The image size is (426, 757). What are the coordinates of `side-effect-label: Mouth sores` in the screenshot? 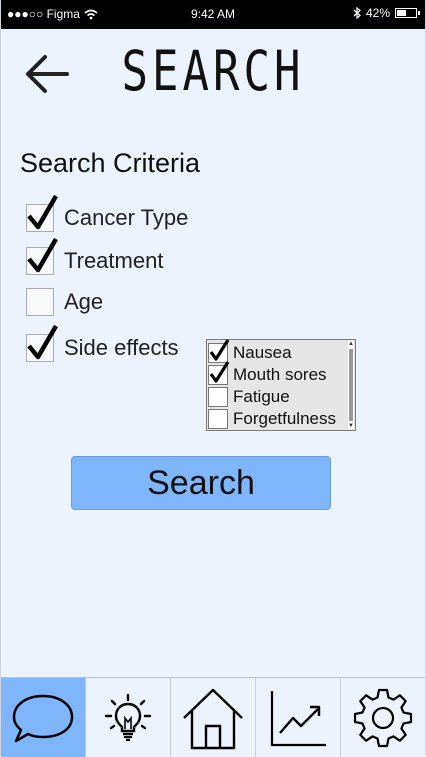 It's located at (280, 374).